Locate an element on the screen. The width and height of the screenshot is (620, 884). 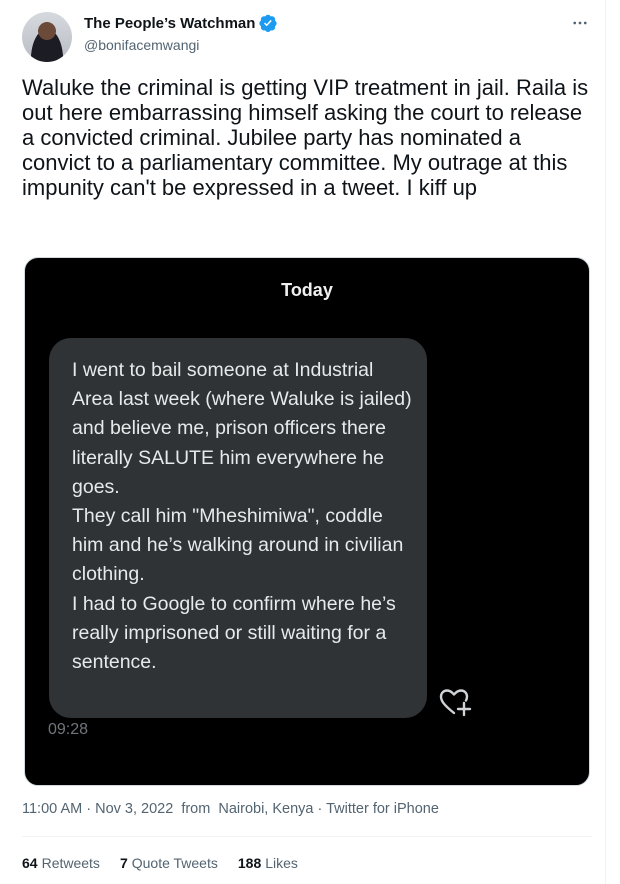
verified-badge-icon is located at coordinates (268, 23).